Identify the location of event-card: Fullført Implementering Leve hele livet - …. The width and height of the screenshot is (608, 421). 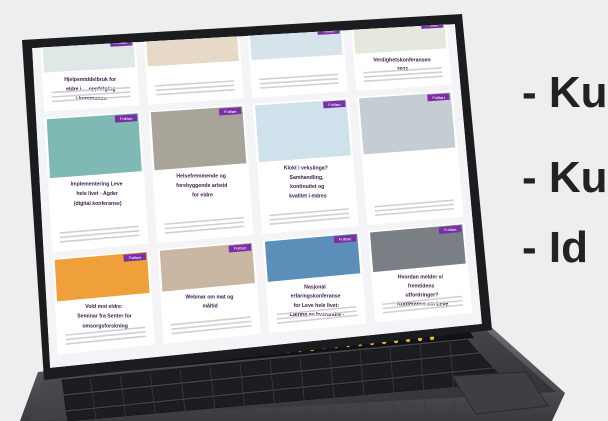
(96, 182).